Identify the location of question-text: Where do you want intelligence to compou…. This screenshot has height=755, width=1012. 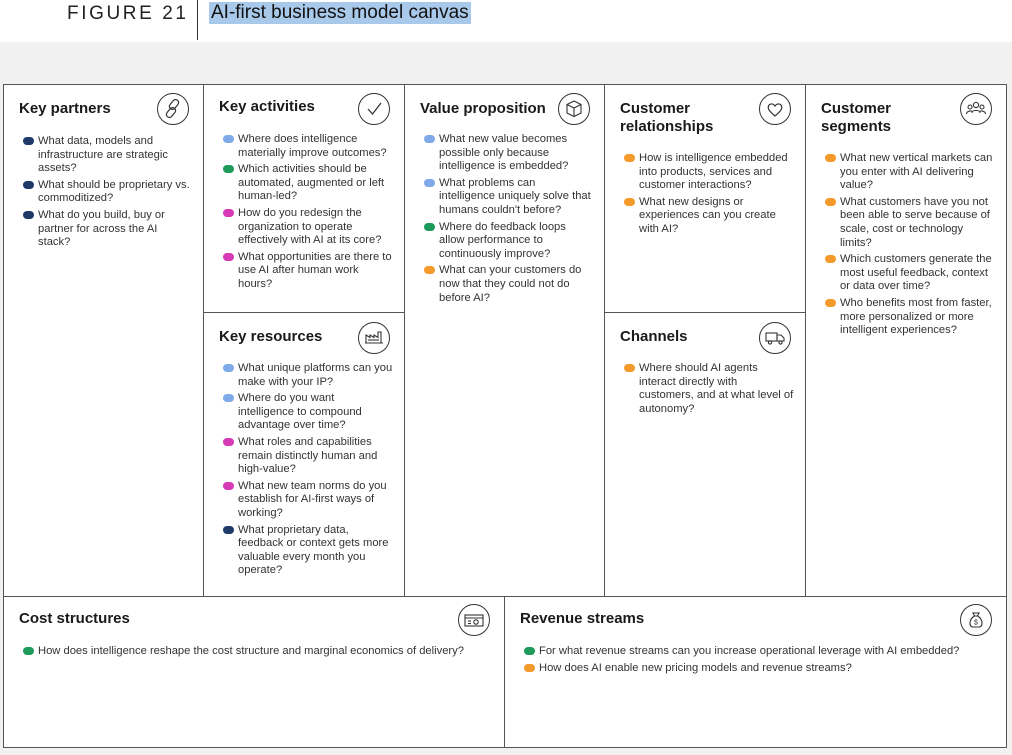
(300, 412).